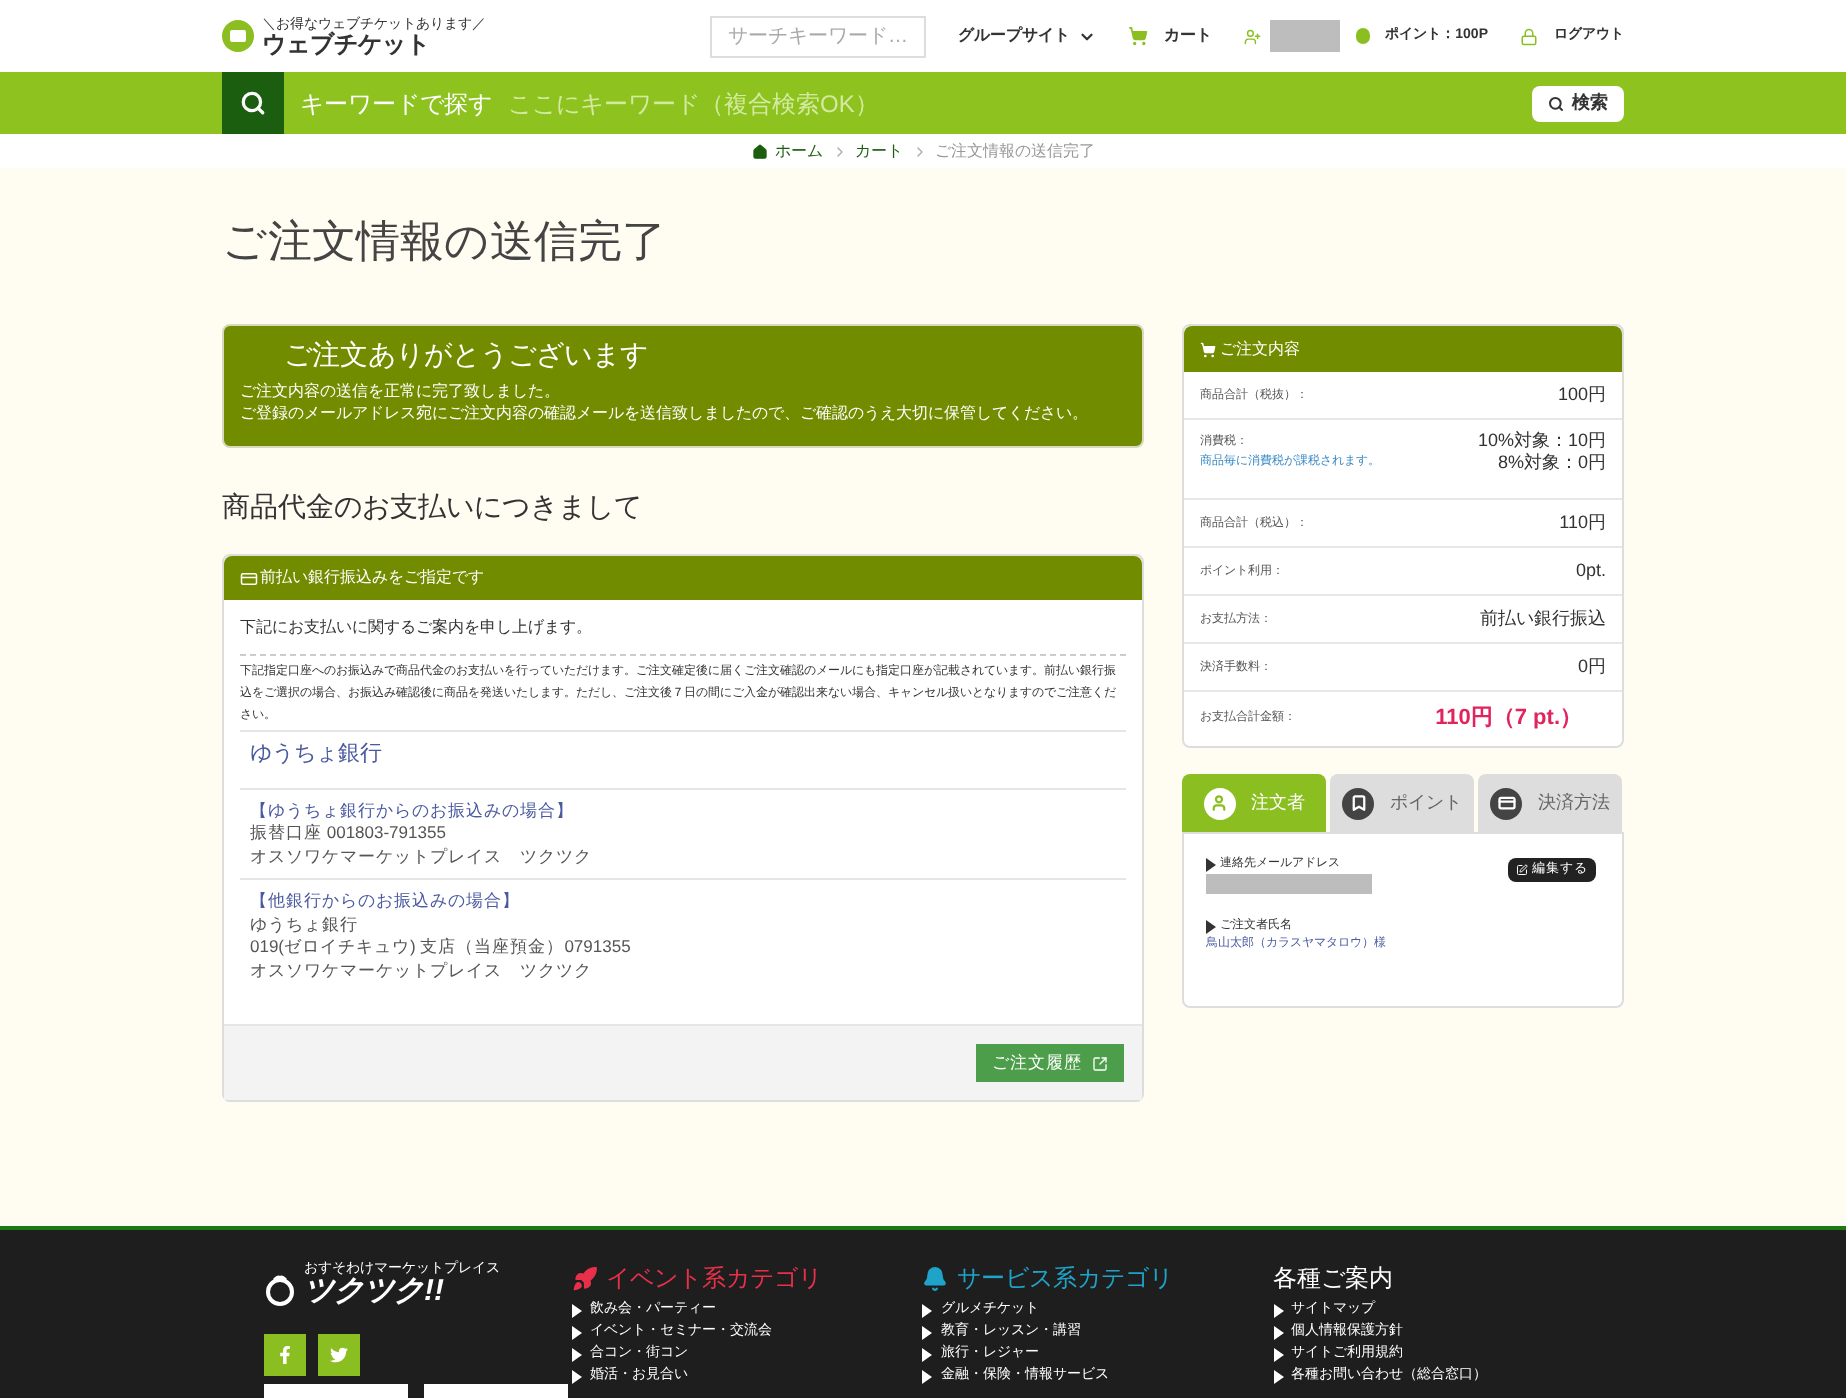  I want to click on footer-heading: イベント系カテゴリ, so click(713, 1279).